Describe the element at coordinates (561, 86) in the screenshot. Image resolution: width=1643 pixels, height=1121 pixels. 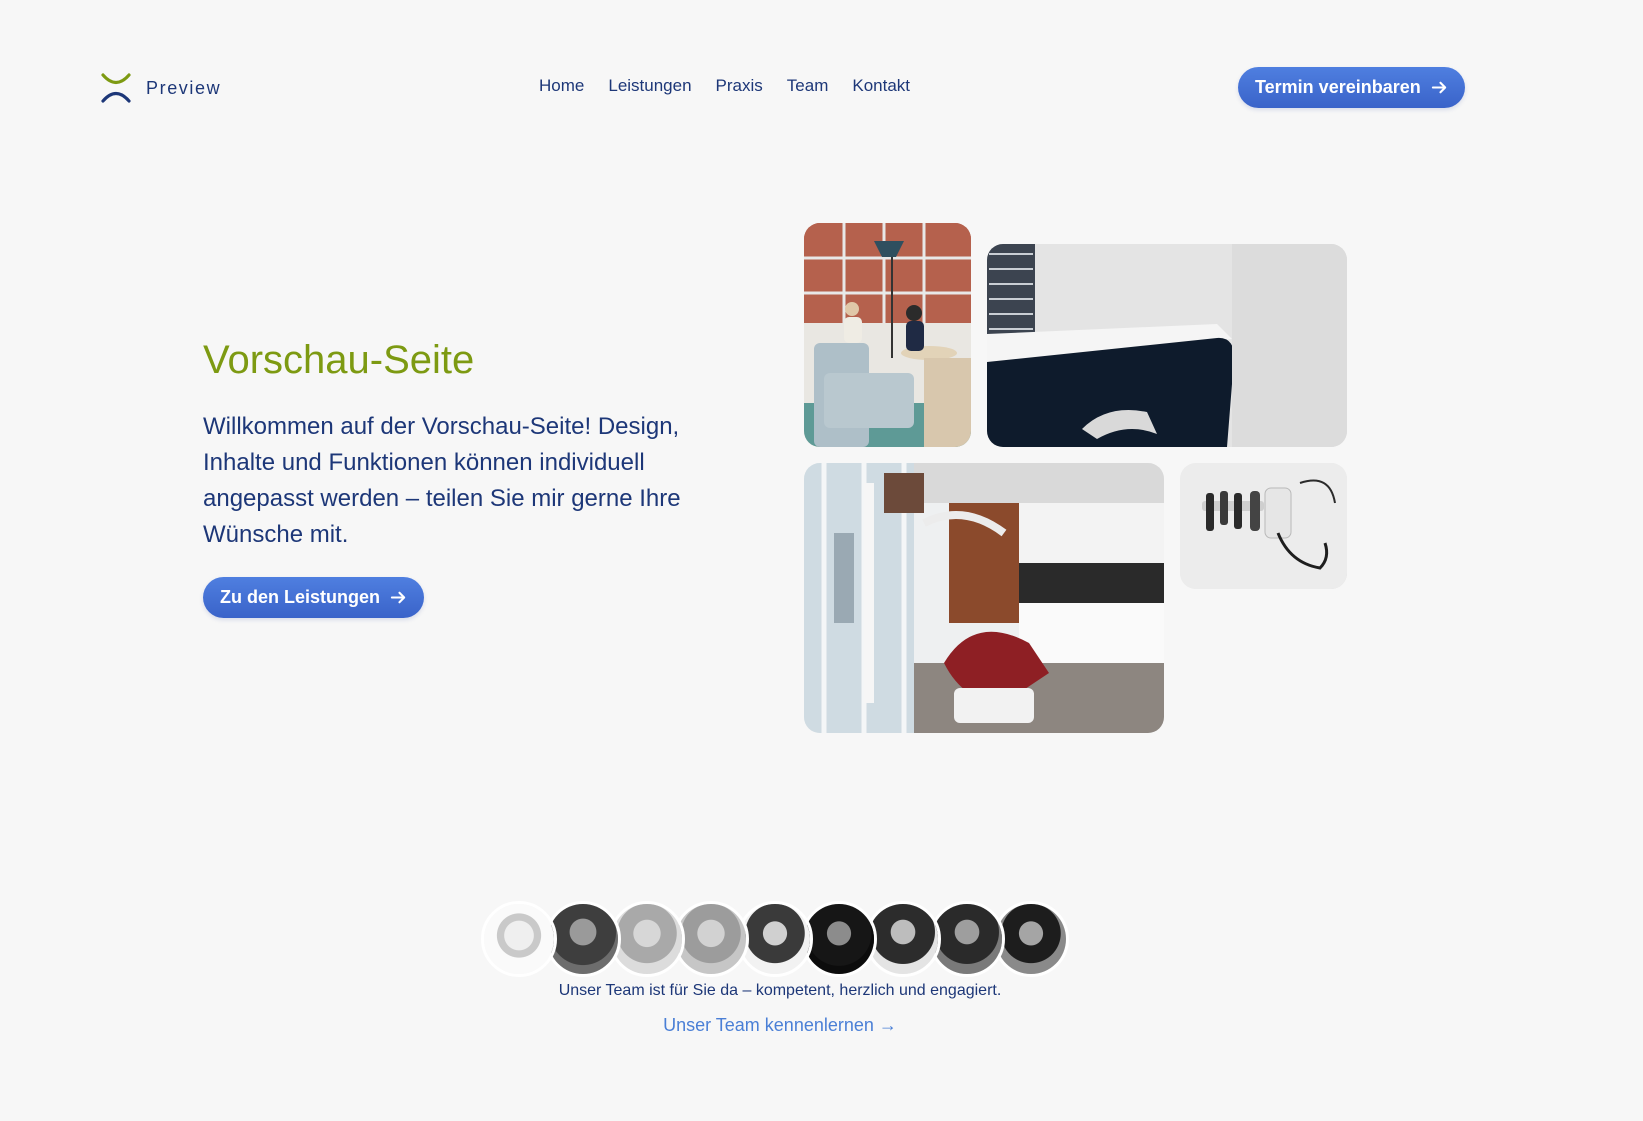
I see `nav-item-home: Home` at that location.